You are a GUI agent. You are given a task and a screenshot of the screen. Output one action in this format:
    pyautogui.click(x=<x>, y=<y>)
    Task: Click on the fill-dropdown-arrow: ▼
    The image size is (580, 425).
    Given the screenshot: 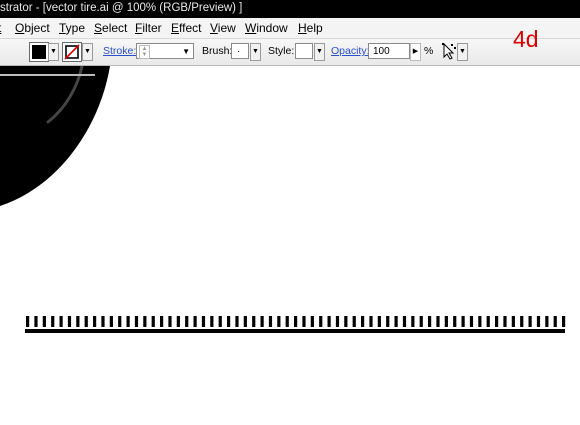 What is the action you would take?
    pyautogui.click(x=53, y=52)
    